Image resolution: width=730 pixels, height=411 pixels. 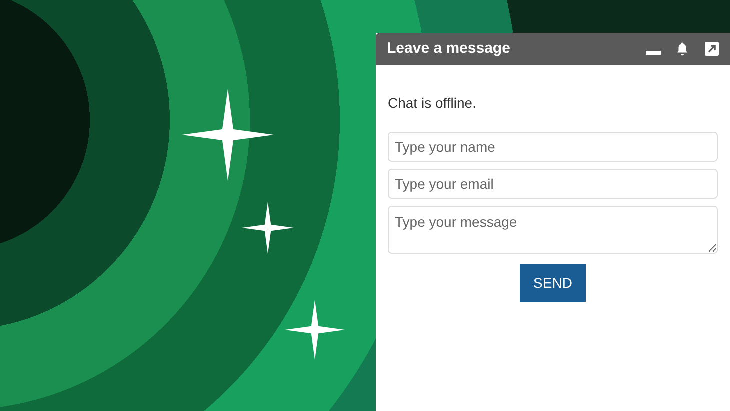 What do you see at coordinates (653, 53) in the screenshot?
I see `minimize-icon` at bounding box center [653, 53].